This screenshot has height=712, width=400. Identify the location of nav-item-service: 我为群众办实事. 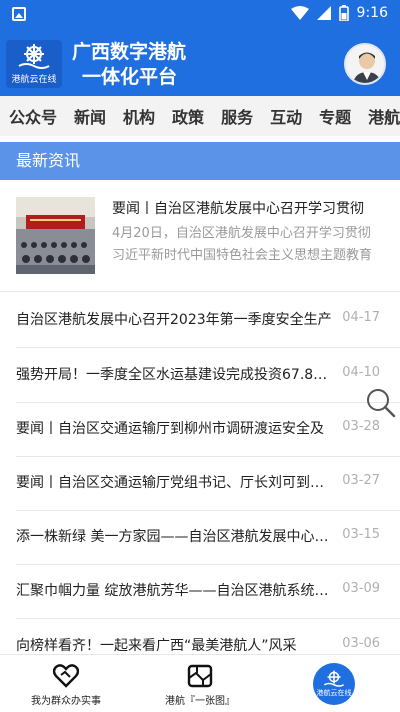
(66, 683).